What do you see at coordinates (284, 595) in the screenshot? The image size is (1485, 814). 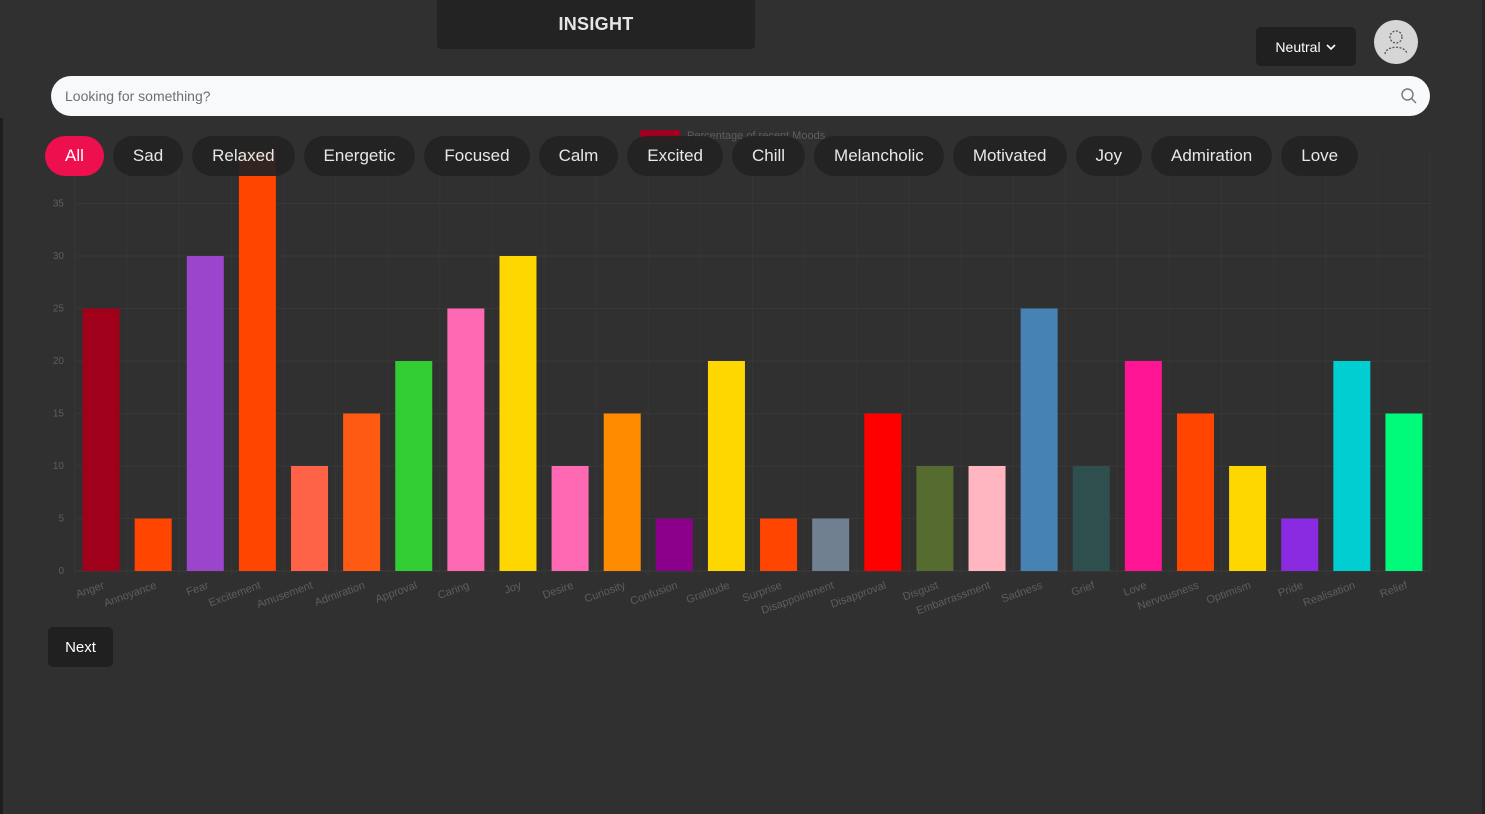 I see `x-tick-label: Amusement` at bounding box center [284, 595].